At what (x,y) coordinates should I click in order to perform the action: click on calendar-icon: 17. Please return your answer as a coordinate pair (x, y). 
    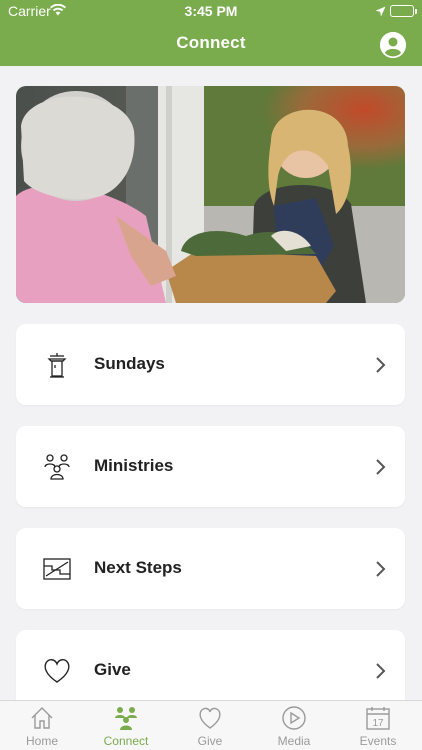
    Looking at the image, I should click on (378, 718).